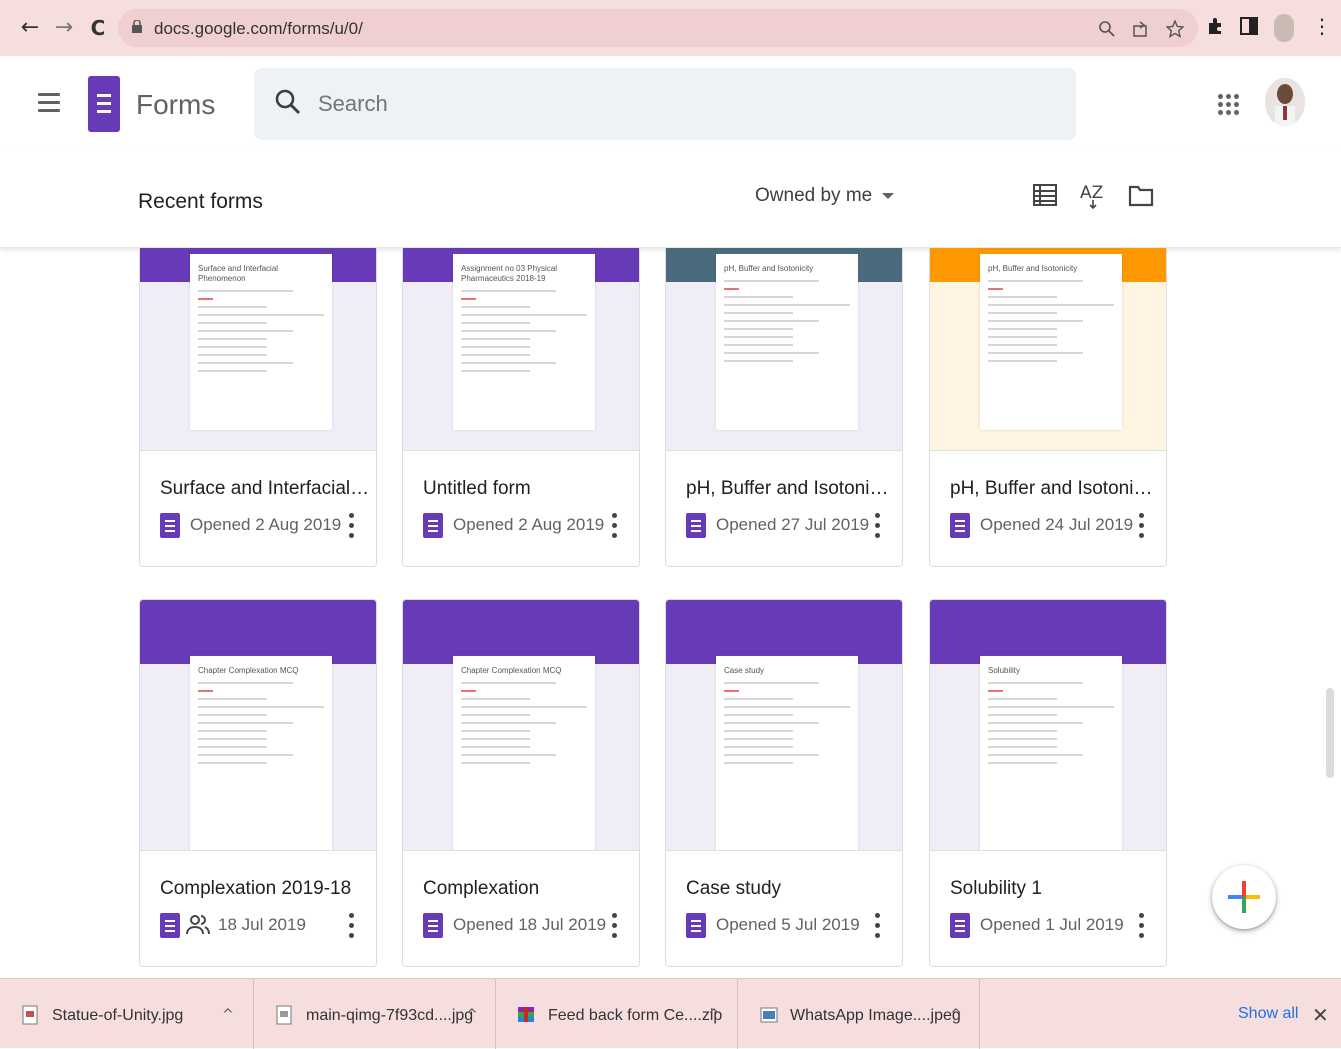 This screenshot has height=1049, width=1341. I want to click on search-bar, so click(665, 104).